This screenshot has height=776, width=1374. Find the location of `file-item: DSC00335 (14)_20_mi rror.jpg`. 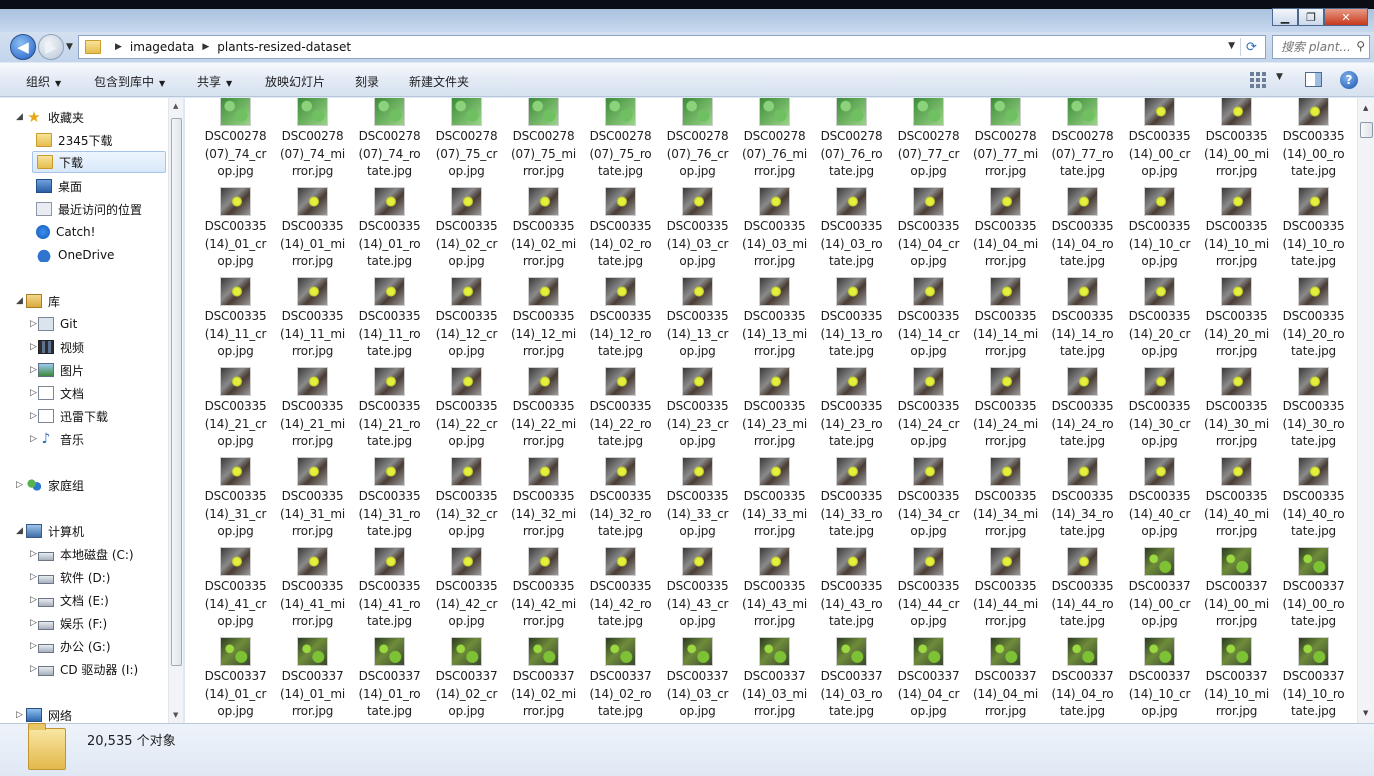

file-item: DSC00335 (14)_20_mi rror.jpg is located at coordinates (1236, 322).